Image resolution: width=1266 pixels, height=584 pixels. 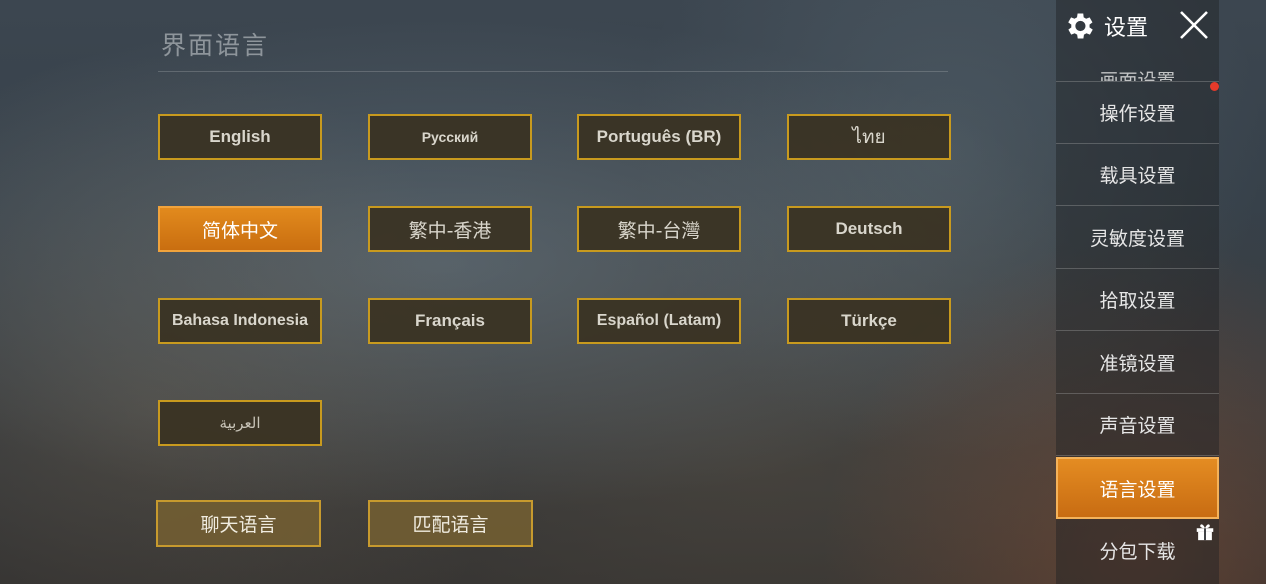 I want to click on gift-icon, so click(x=1205, y=531).